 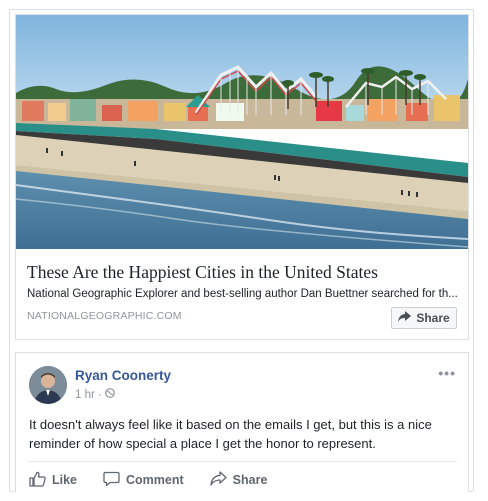 What do you see at coordinates (48, 385) in the screenshot?
I see `avatar` at bounding box center [48, 385].